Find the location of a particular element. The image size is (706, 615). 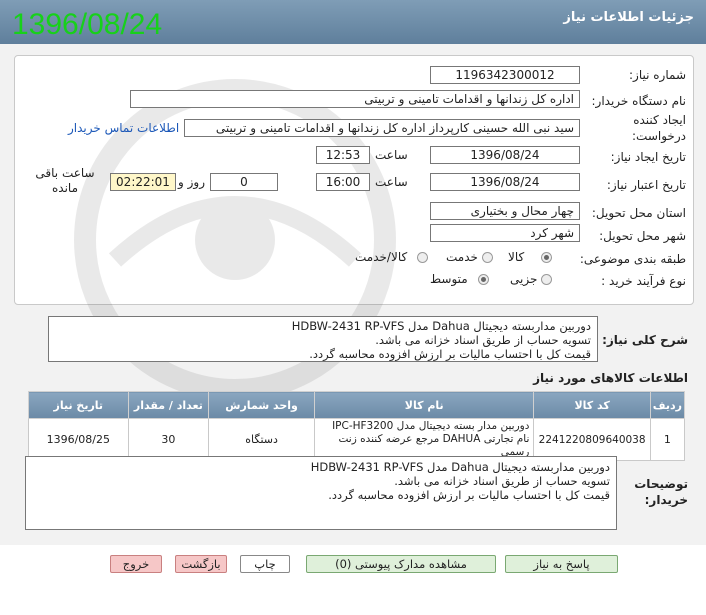

validity-date-field: 1396/08/24 is located at coordinates (505, 182).